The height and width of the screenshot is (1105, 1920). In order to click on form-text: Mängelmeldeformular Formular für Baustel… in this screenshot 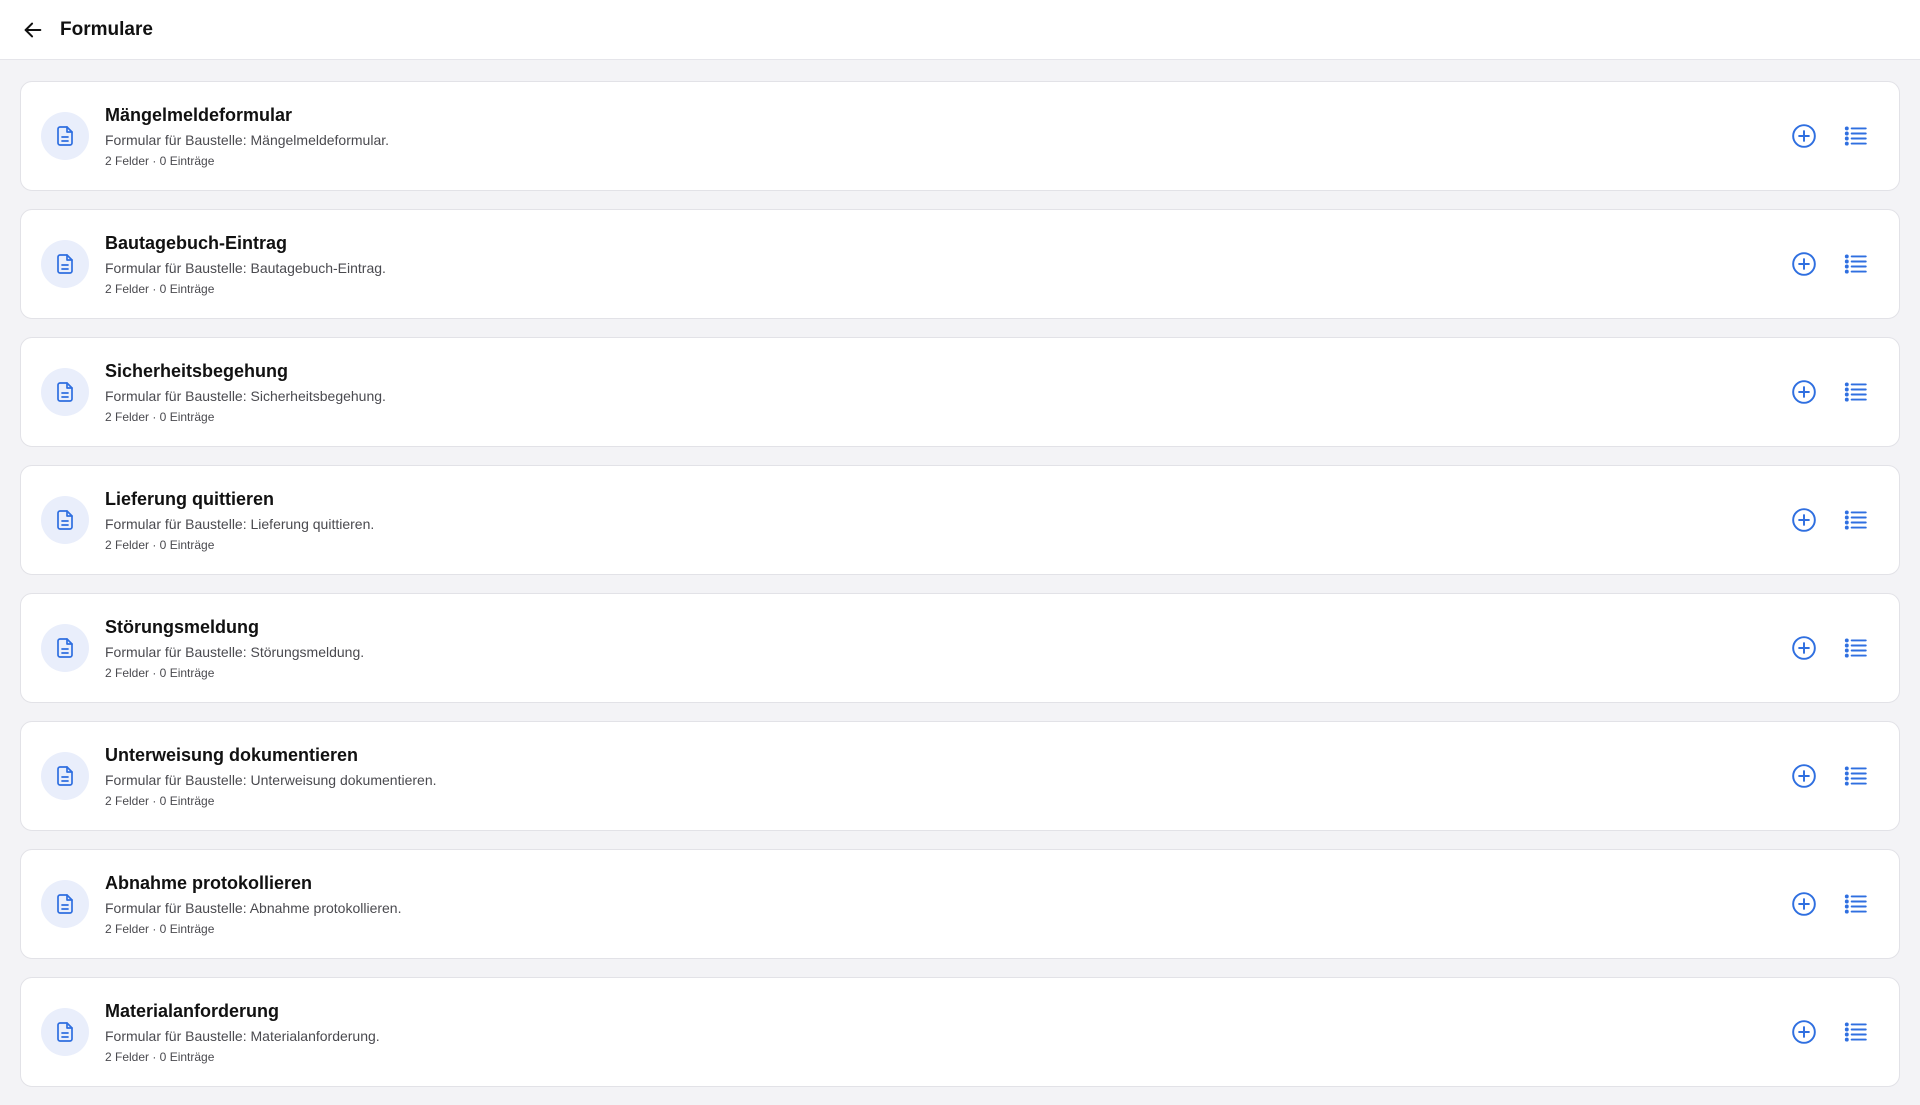, I will do `click(247, 136)`.